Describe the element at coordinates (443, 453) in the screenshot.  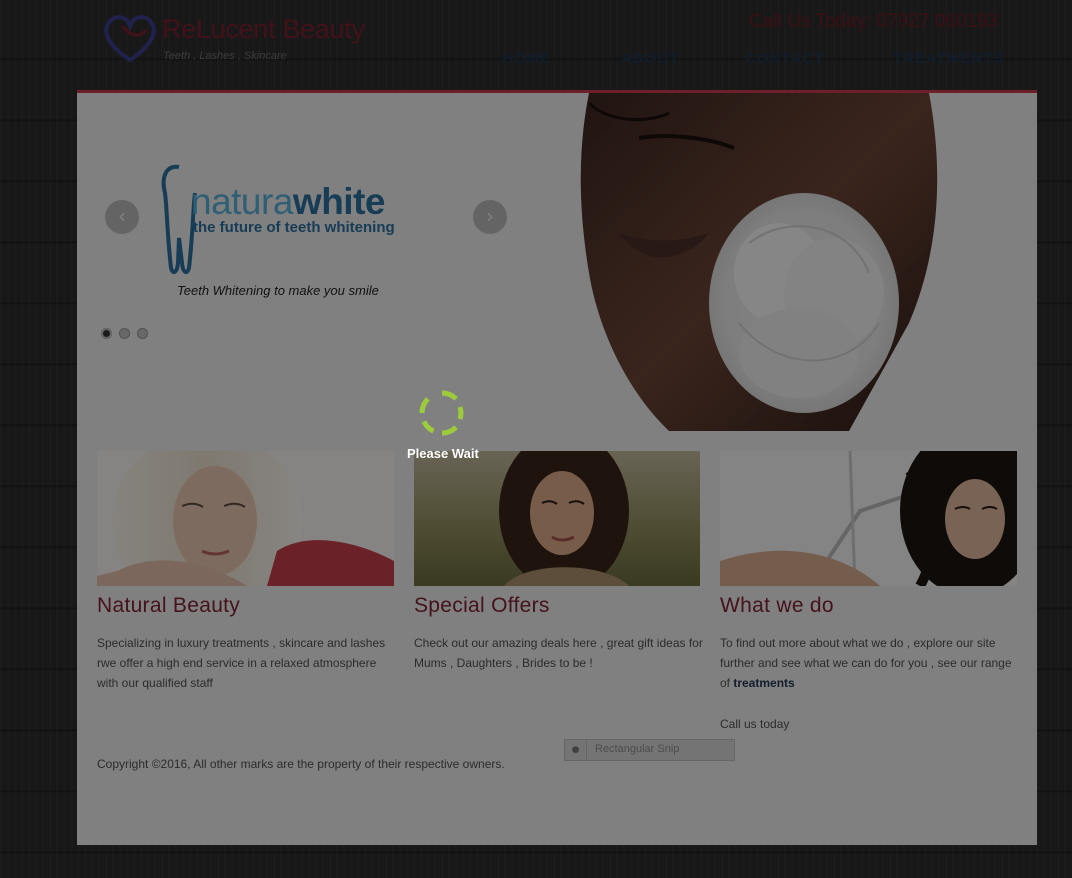
I see `please-wait-text: Please Wait` at that location.